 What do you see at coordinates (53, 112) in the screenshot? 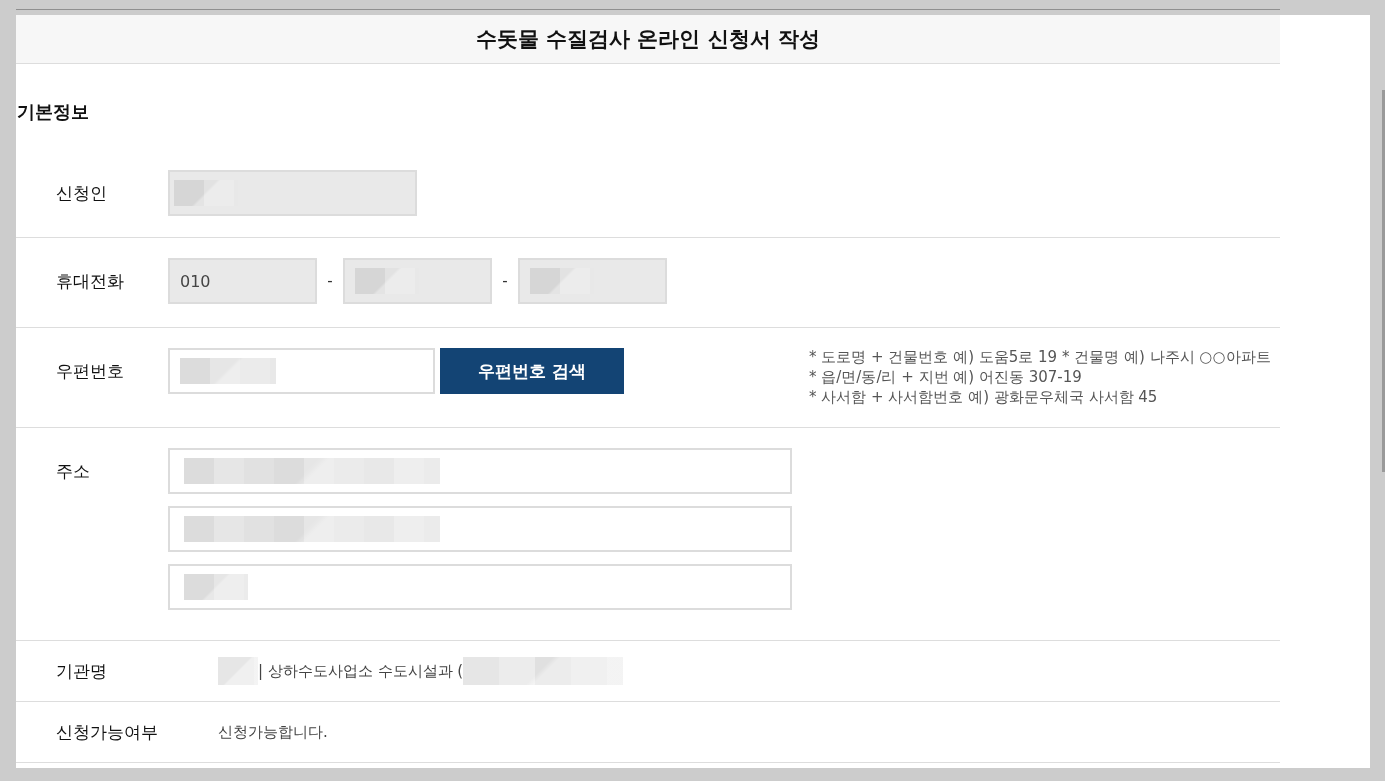
I see `section-heading: 기본정보` at bounding box center [53, 112].